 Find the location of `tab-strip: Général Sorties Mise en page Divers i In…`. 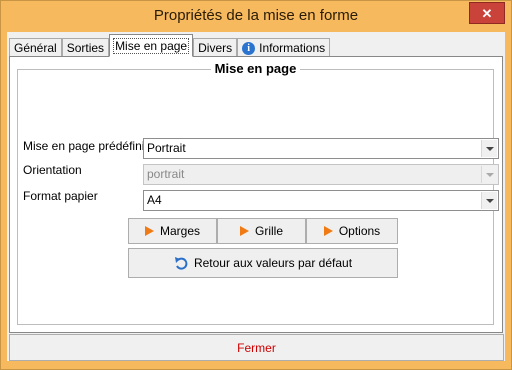

tab-strip: Général Sorties Mise en page Divers i In… is located at coordinates (170, 45).